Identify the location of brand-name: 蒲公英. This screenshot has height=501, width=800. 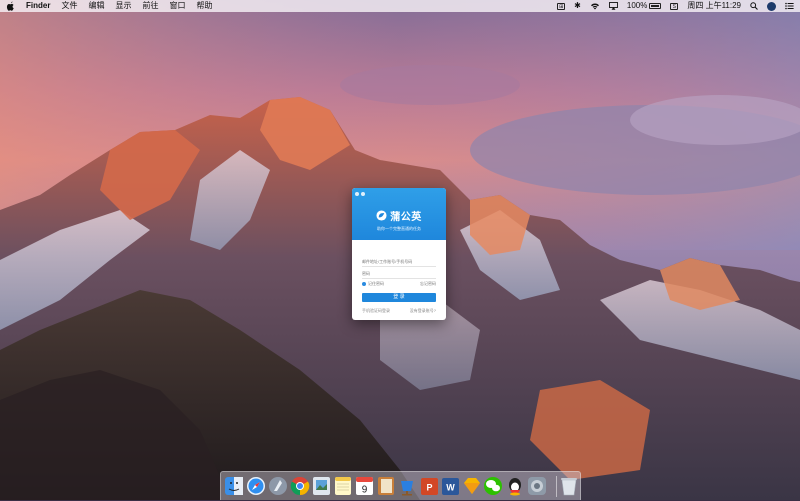
(406, 217).